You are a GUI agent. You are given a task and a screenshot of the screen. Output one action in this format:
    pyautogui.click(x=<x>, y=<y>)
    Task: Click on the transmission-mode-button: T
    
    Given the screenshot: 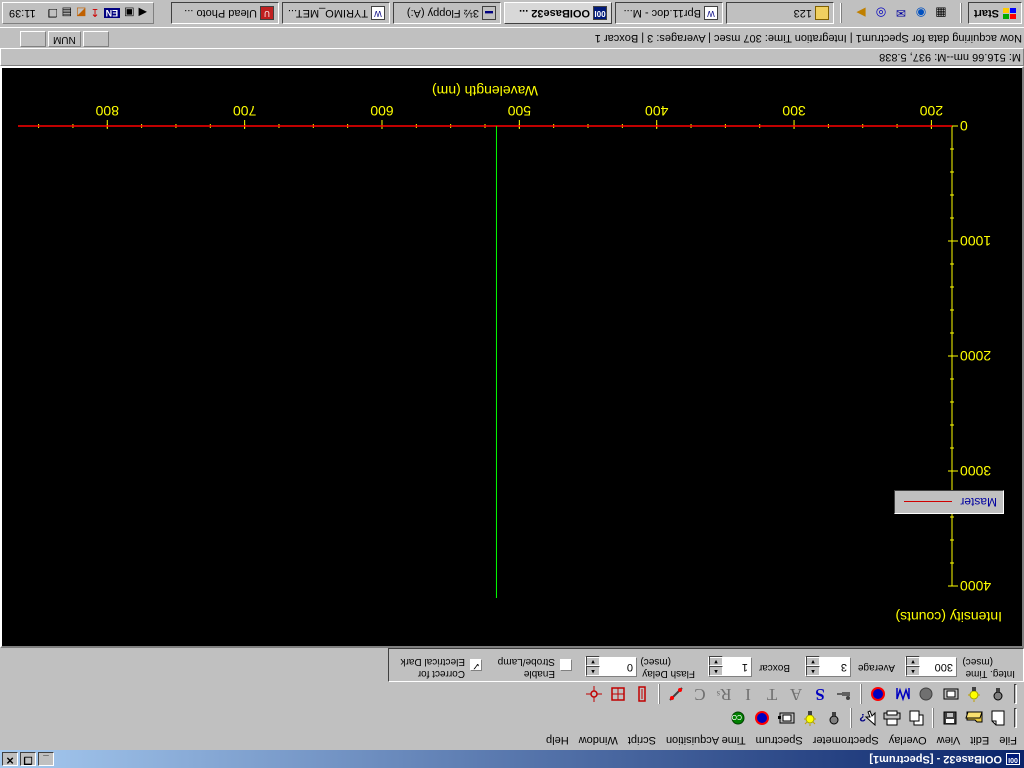 What is the action you would take?
    pyautogui.click(x=772, y=694)
    